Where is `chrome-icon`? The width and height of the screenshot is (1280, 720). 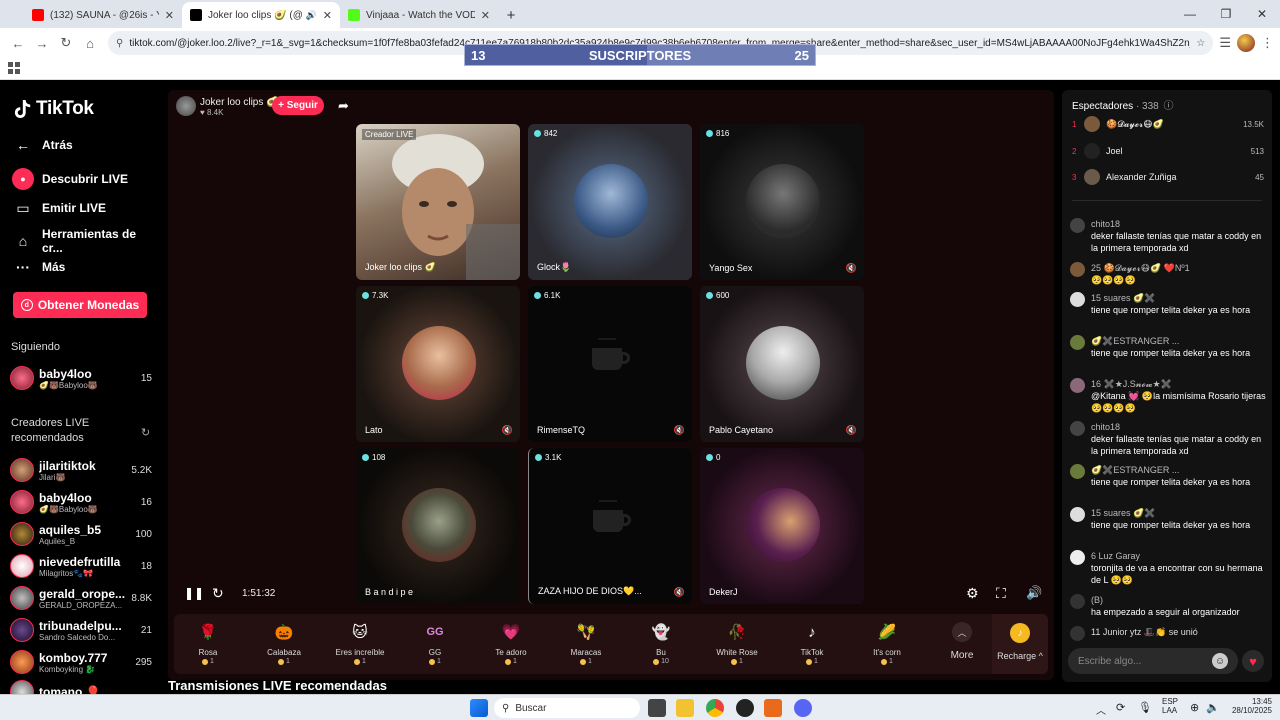
chrome-icon is located at coordinates (715, 708).